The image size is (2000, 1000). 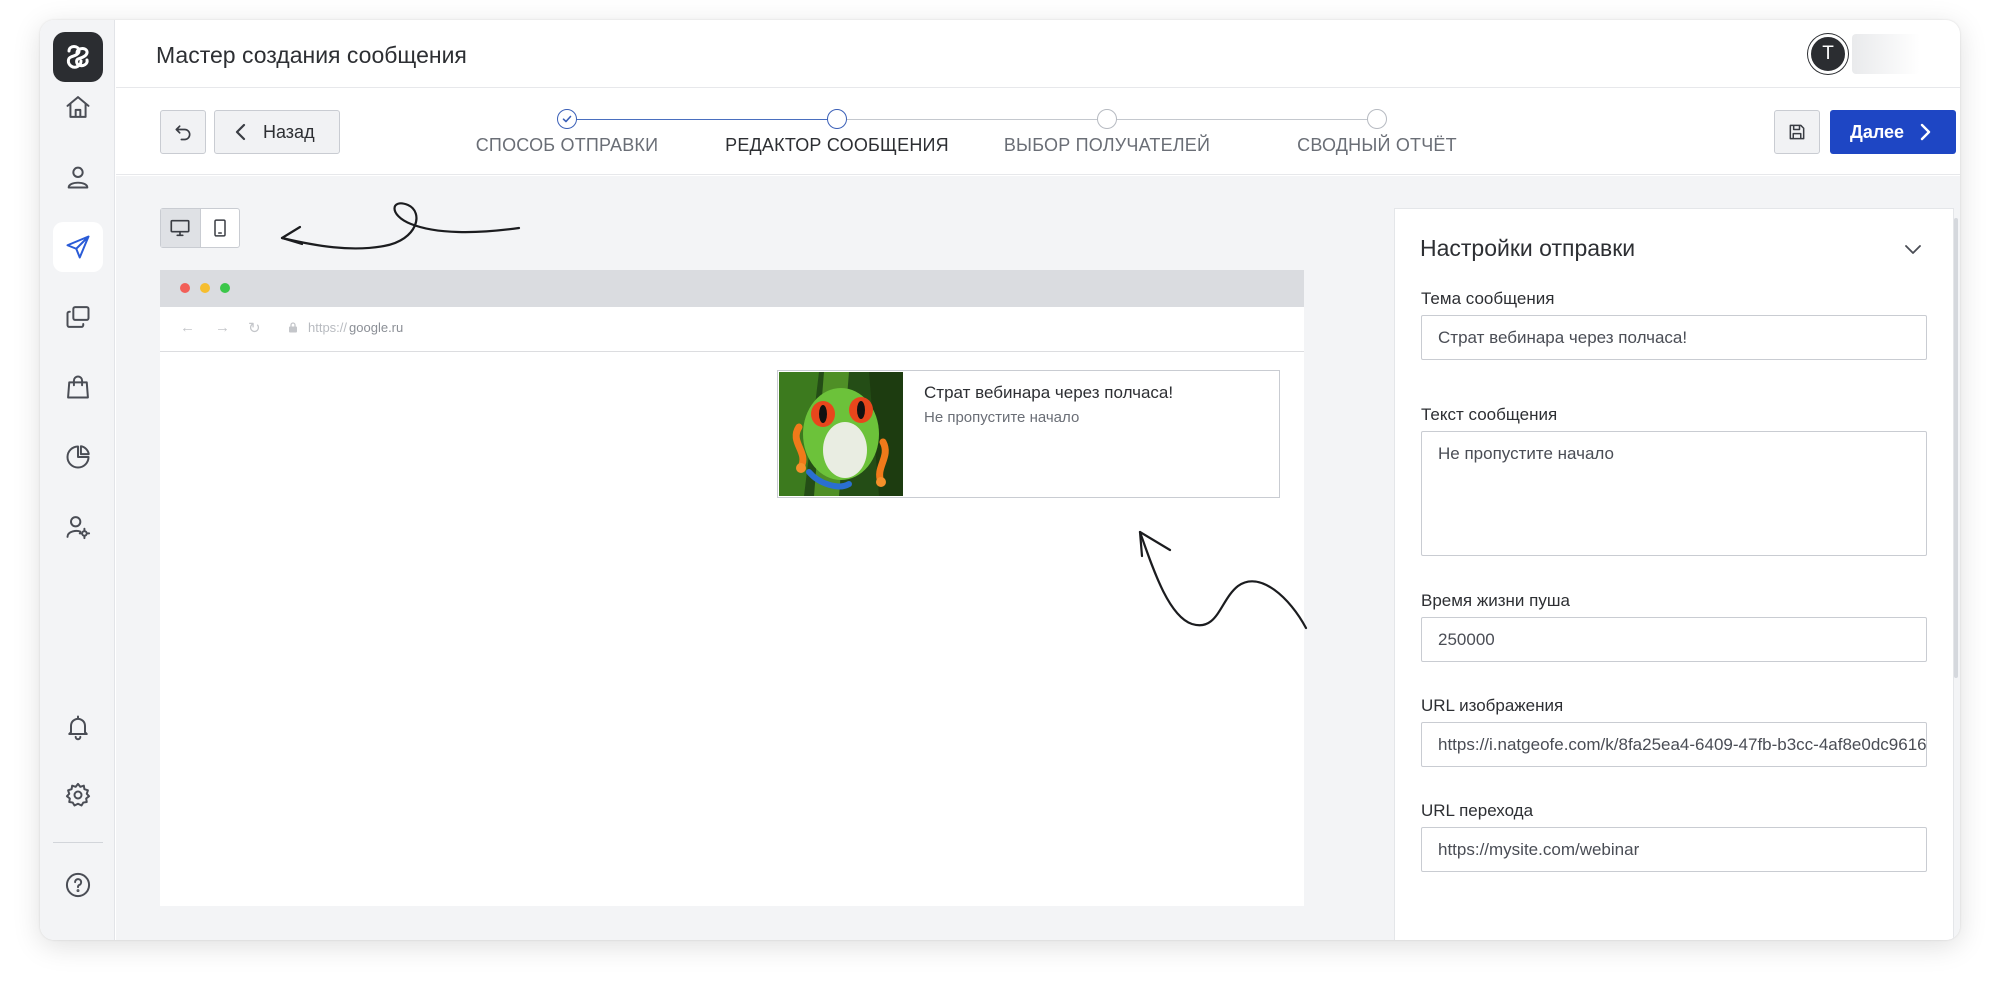 I want to click on address-url: https://google.ru, so click(x=345, y=327).